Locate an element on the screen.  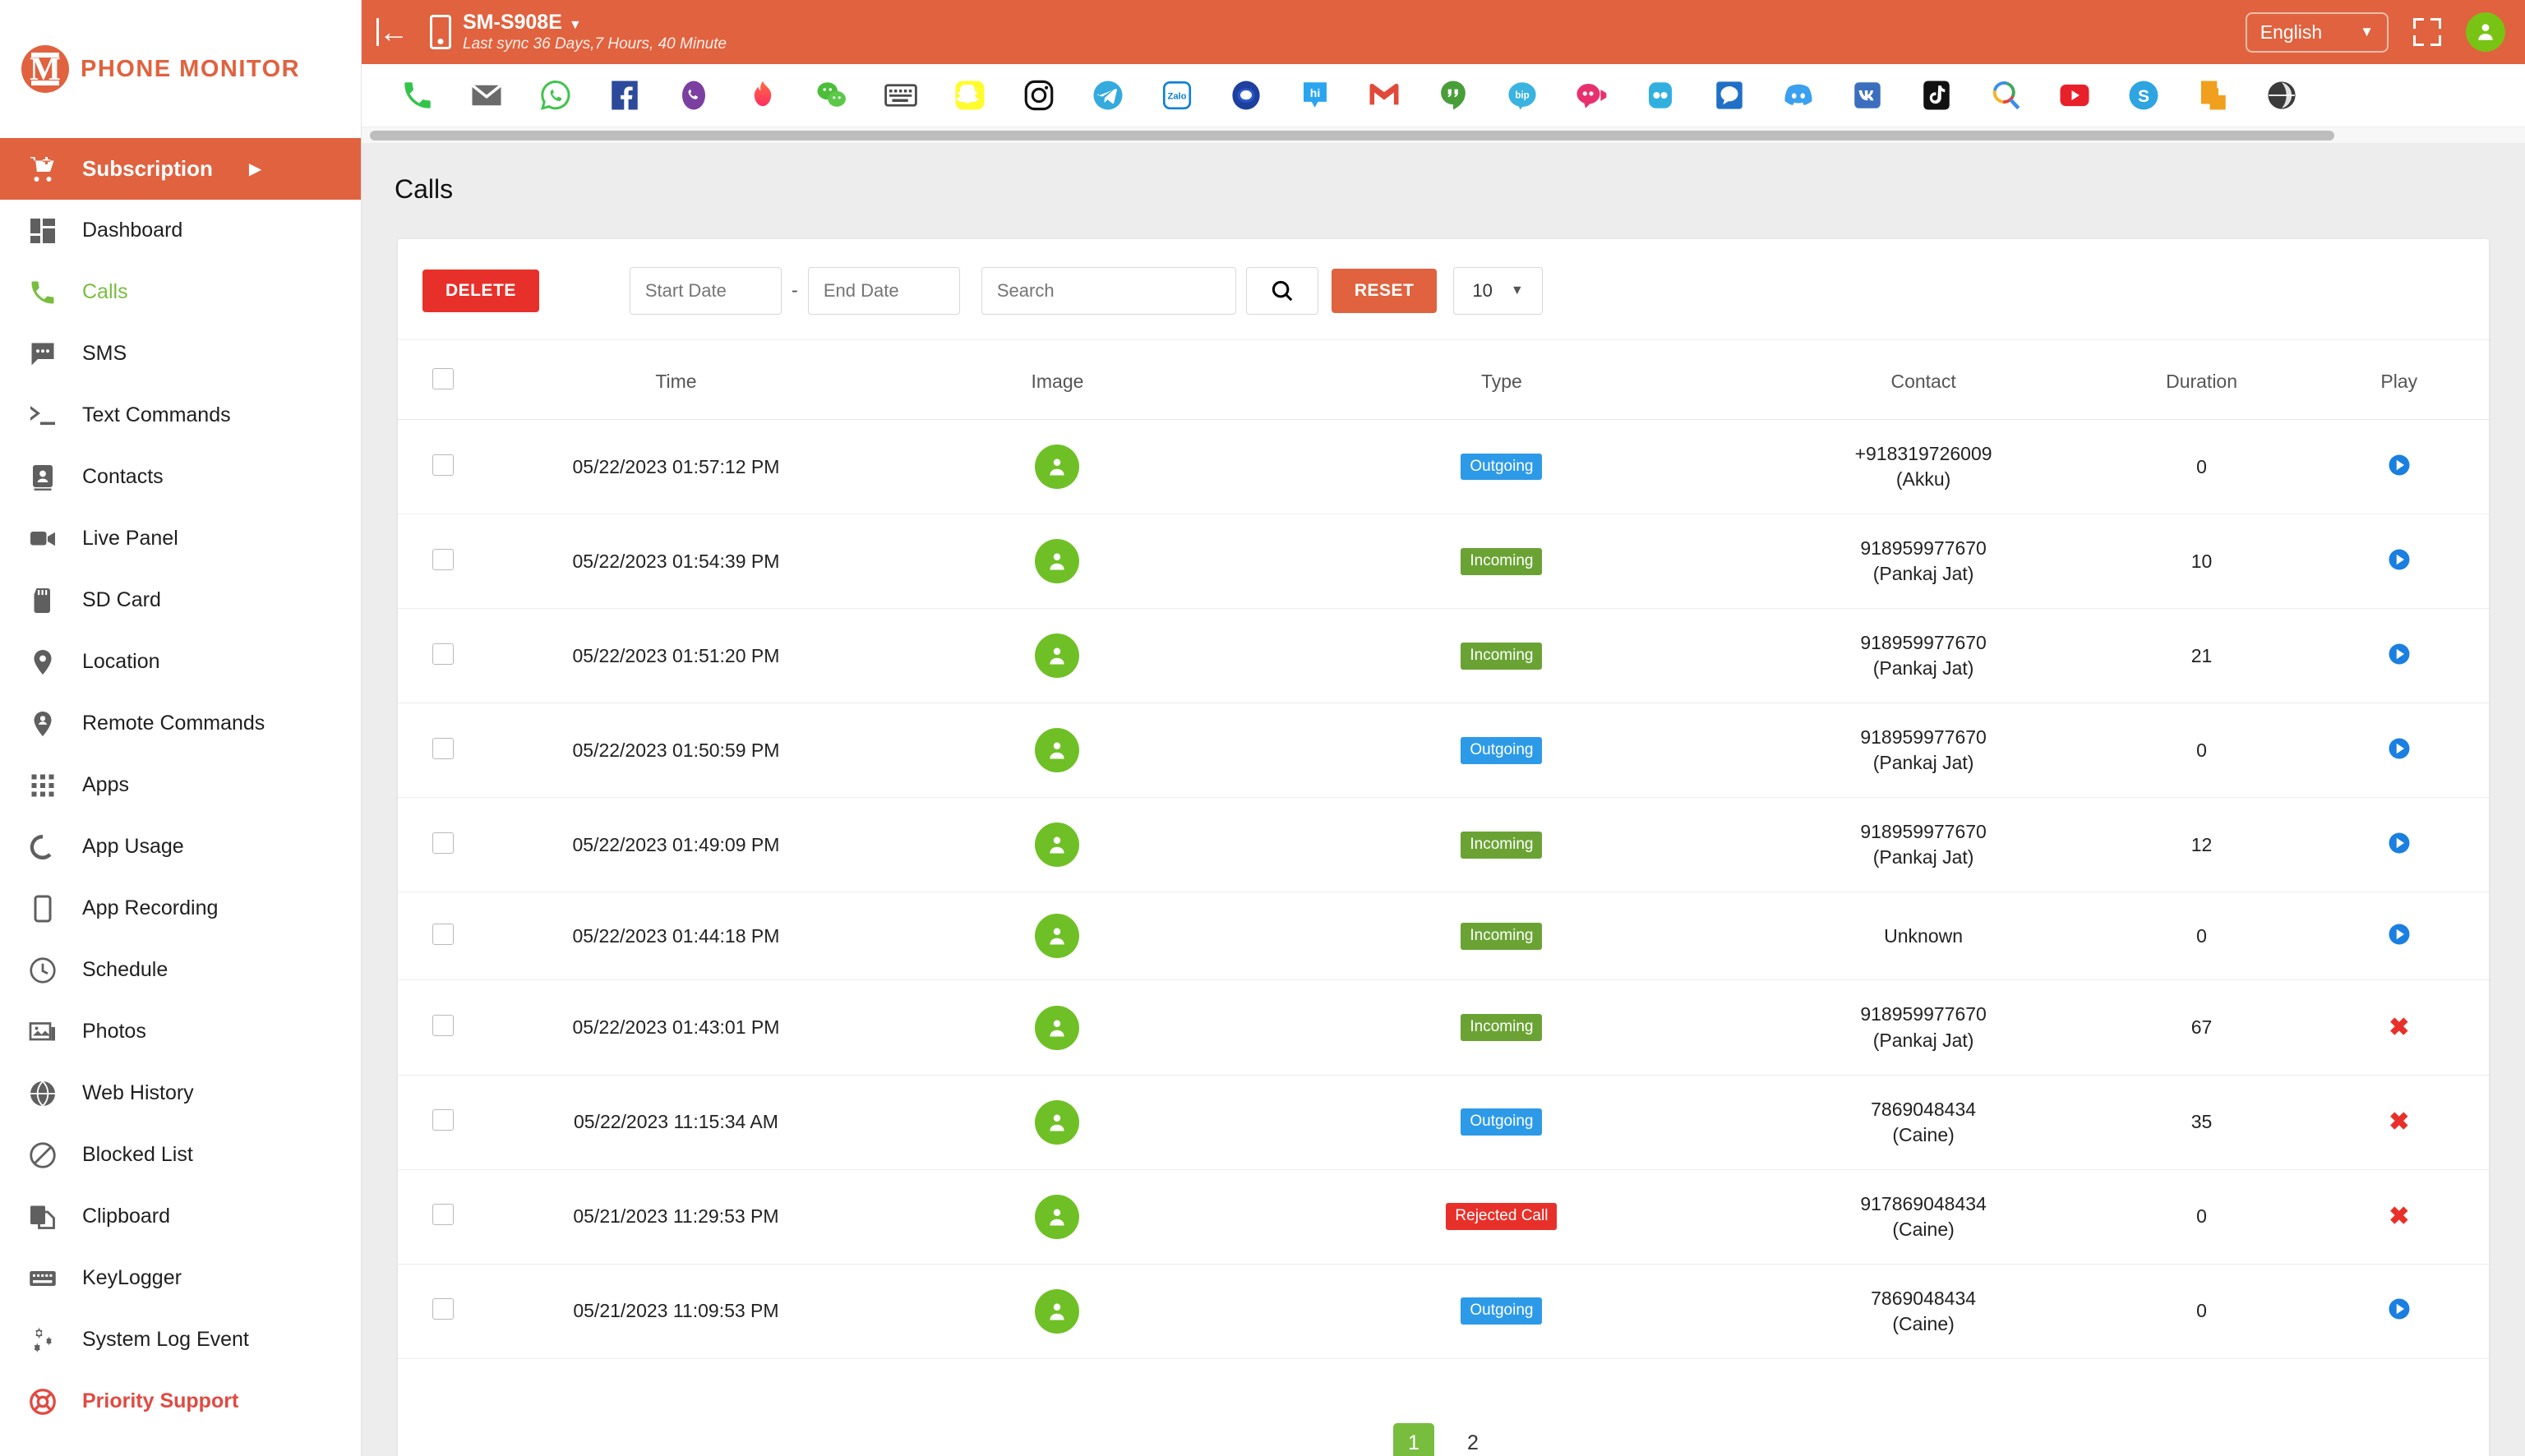
google-icon is located at coordinates (2005, 95).